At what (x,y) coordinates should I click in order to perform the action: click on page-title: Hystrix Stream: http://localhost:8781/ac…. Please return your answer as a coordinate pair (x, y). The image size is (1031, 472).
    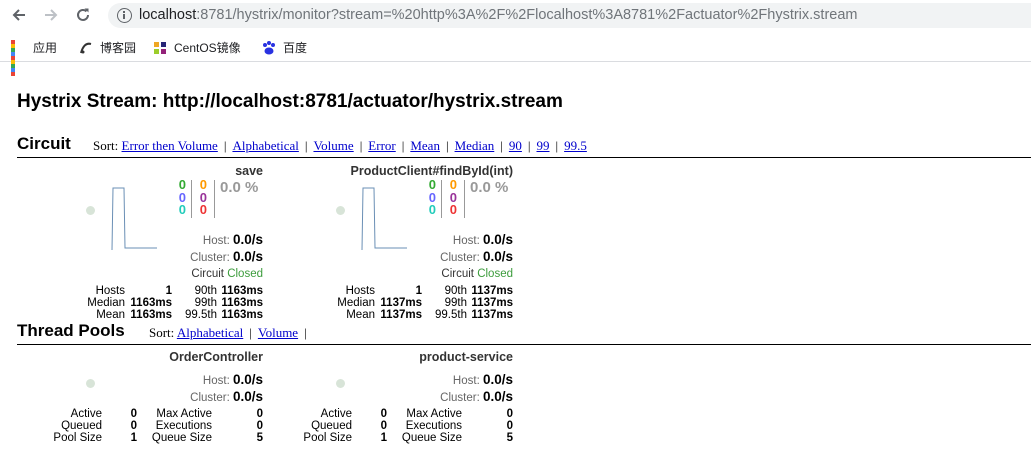
    Looking at the image, I should click on (290, 101).